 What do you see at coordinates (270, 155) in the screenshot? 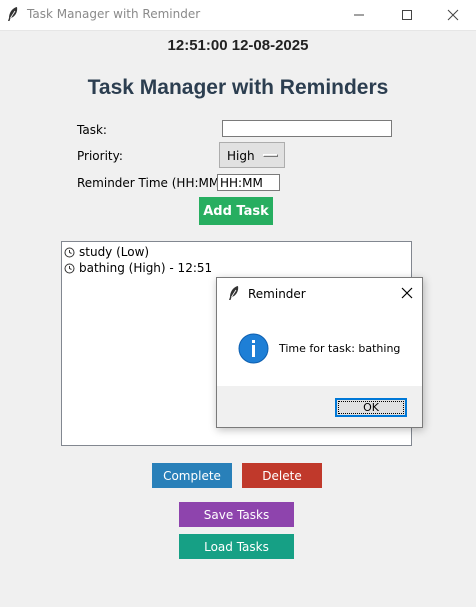
I see `dropdown-indicator-icon` at bounding box center [270, 155].